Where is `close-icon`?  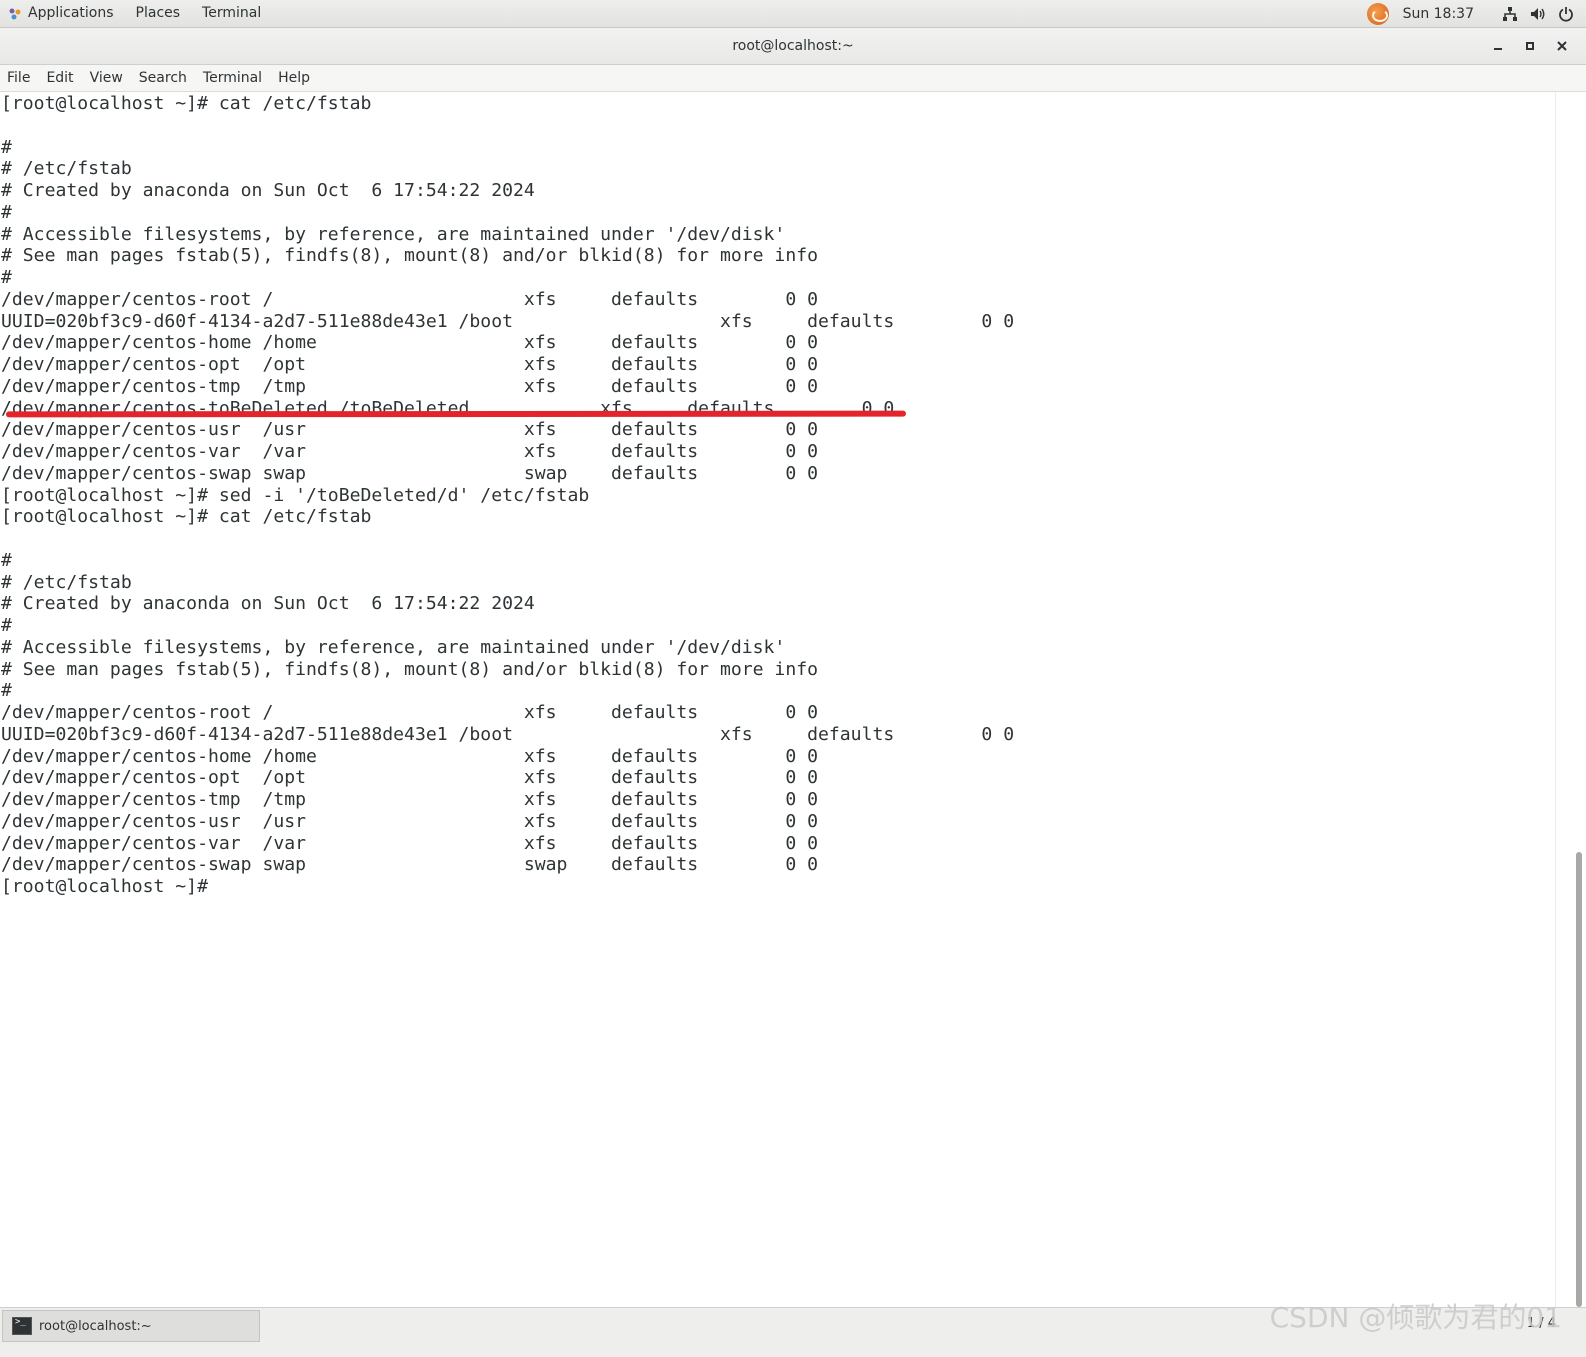
close-icon is located at coordinates (1562, 46).